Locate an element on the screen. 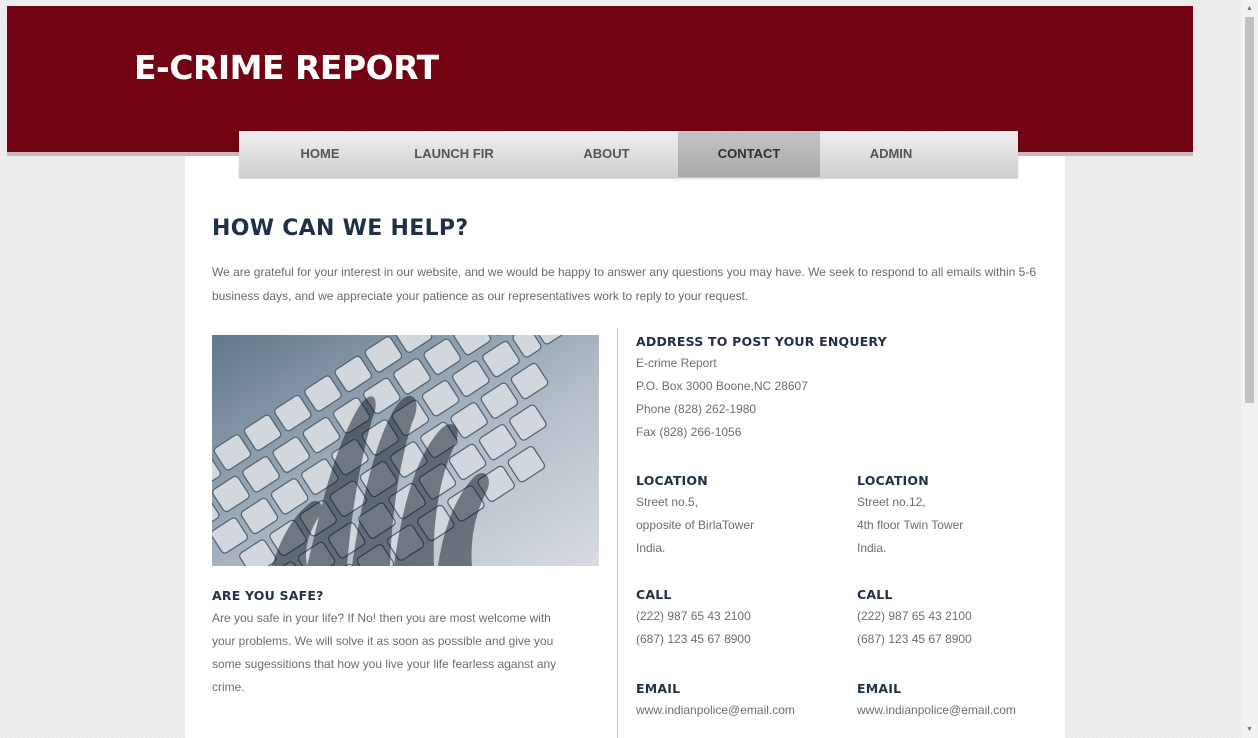 The image size is (1258, 738). nav-about: ABOUT is located at coordinates (606, 154).